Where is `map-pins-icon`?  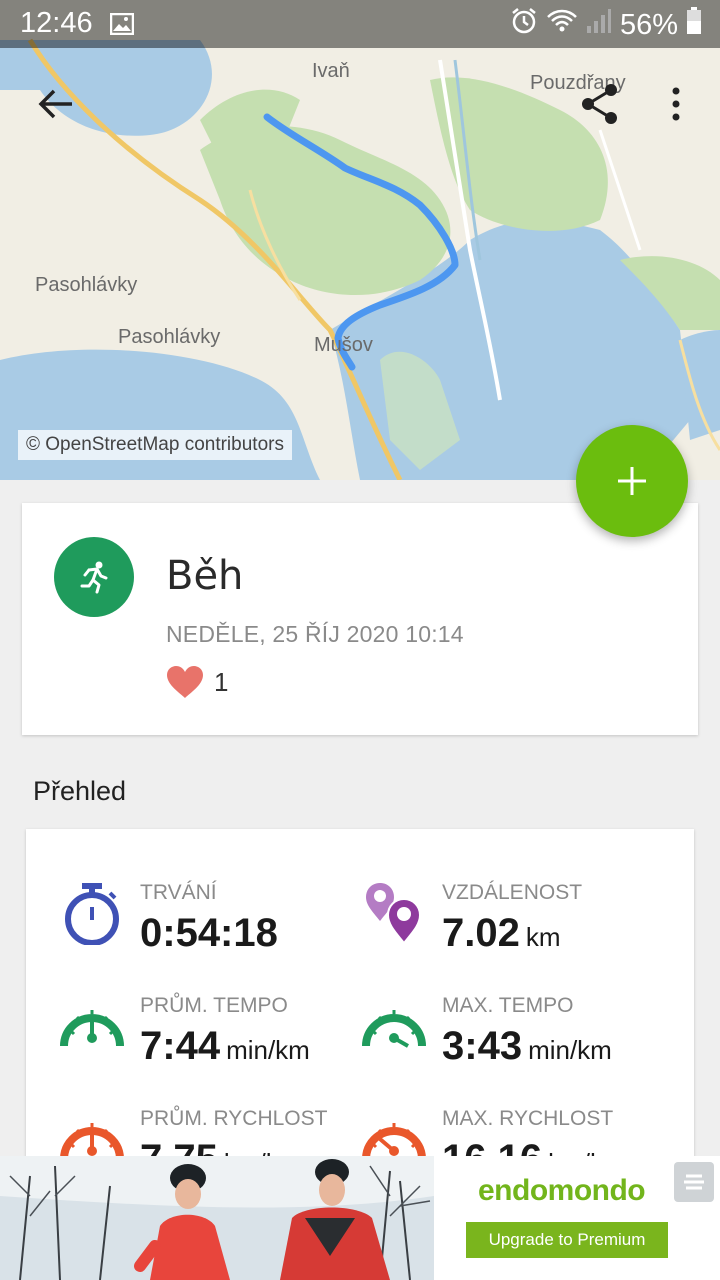
map-pins-icon is located at coordinates (394, 914).